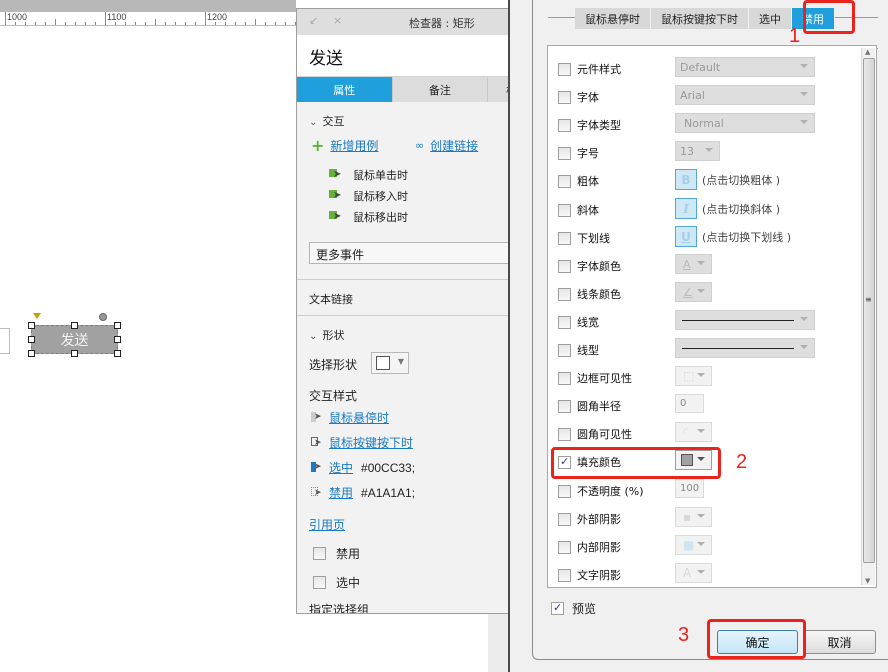  Describe the element at coordinates (578, 181) in the screenshot. I see `property-row: 粗体` at that location.